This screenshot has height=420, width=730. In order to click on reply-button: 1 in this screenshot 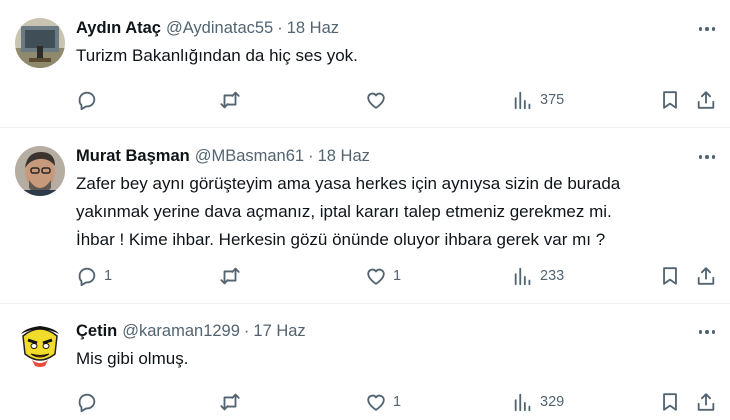, I will do `click(94, 276)`.